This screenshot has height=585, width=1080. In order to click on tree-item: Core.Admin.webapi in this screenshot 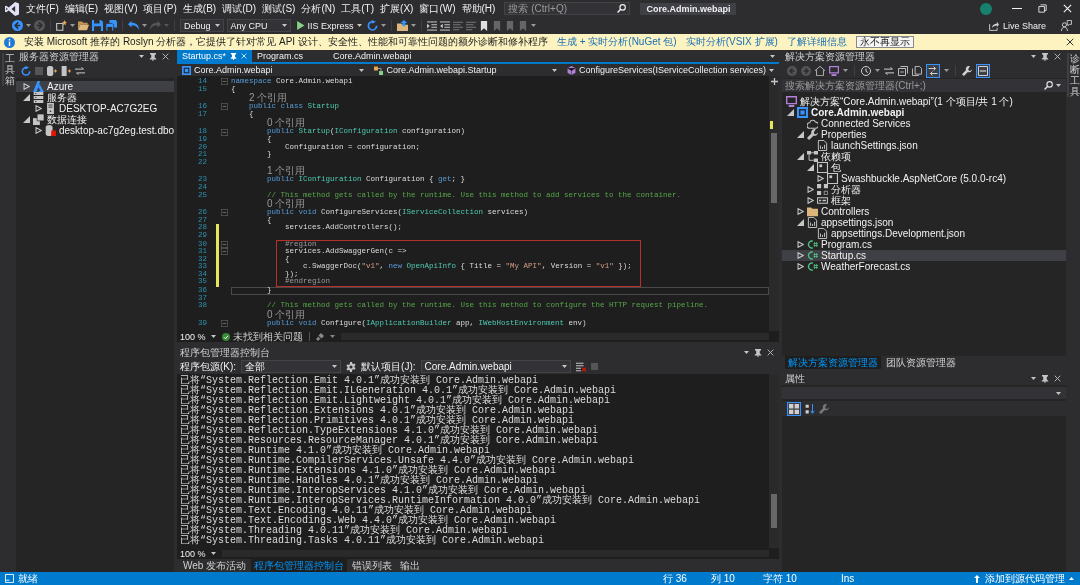, I will do `click(924, 112)`.